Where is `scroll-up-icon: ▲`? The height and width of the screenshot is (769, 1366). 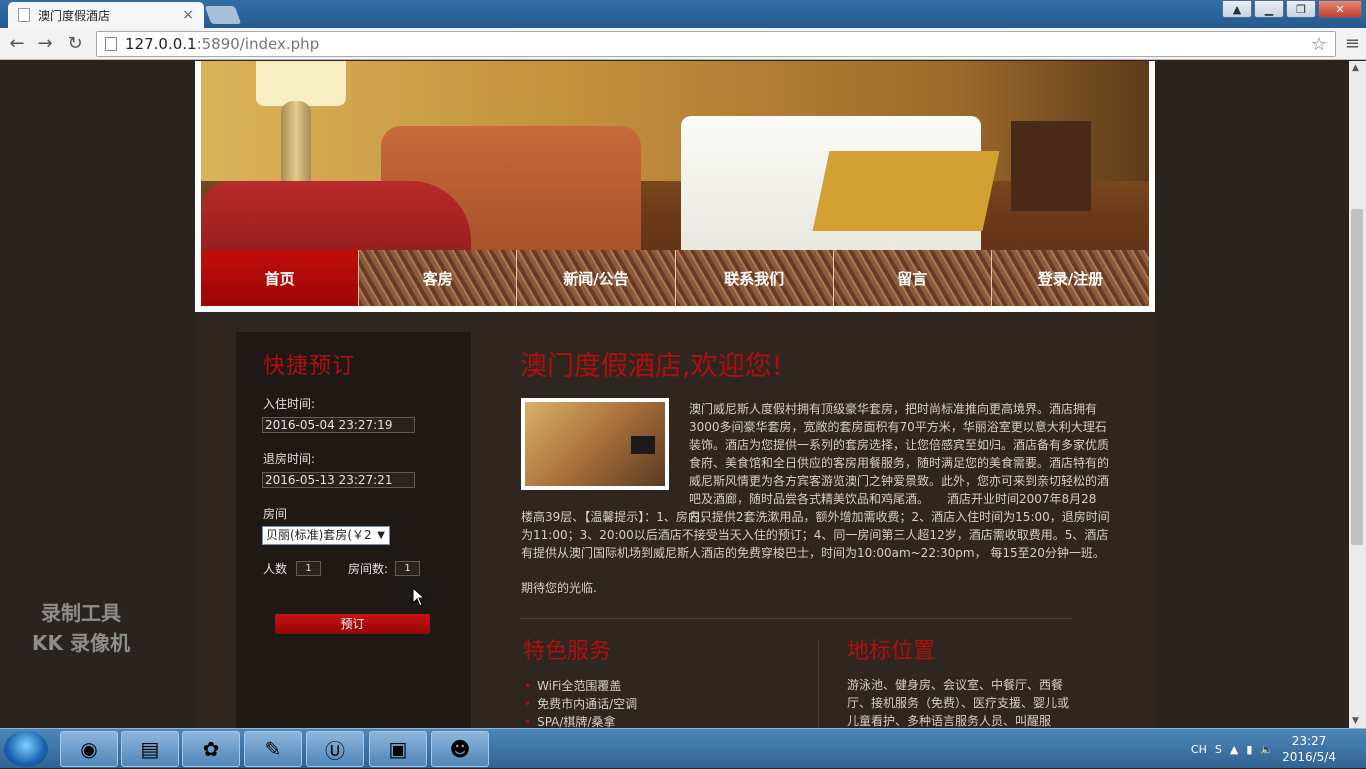 scroll-up-icon: ▲ is located at coordinates (1355, 68).